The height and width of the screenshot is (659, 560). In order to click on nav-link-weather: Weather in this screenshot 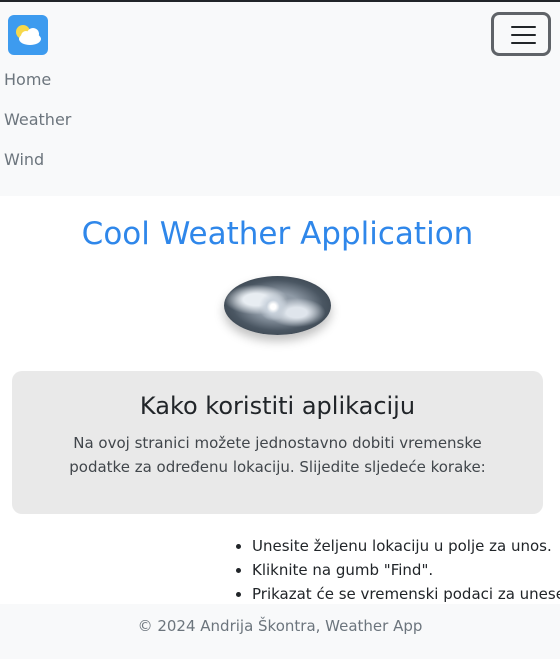, I will do `click(37, 120)`.